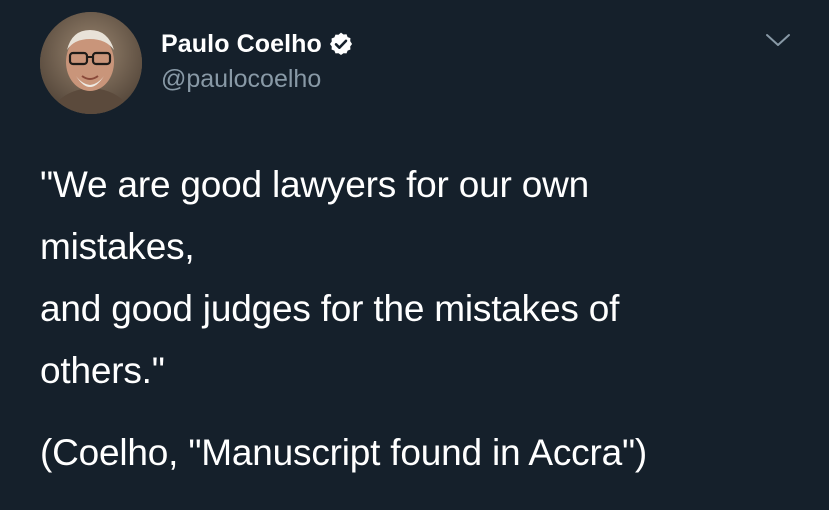  I want to click on author-name-row: Paulo Coelho, so click(257, 44).